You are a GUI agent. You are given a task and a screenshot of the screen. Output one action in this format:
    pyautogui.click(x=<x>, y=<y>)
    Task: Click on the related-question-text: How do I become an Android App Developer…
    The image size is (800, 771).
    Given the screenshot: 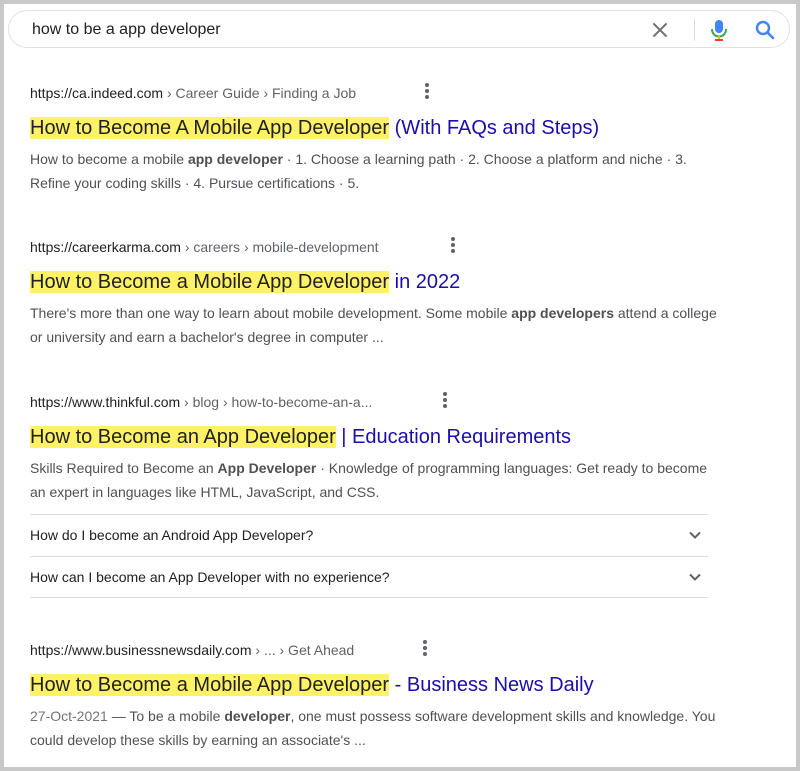 What is the action you would take?
    pyautogui.click(x=172, y=535)
    